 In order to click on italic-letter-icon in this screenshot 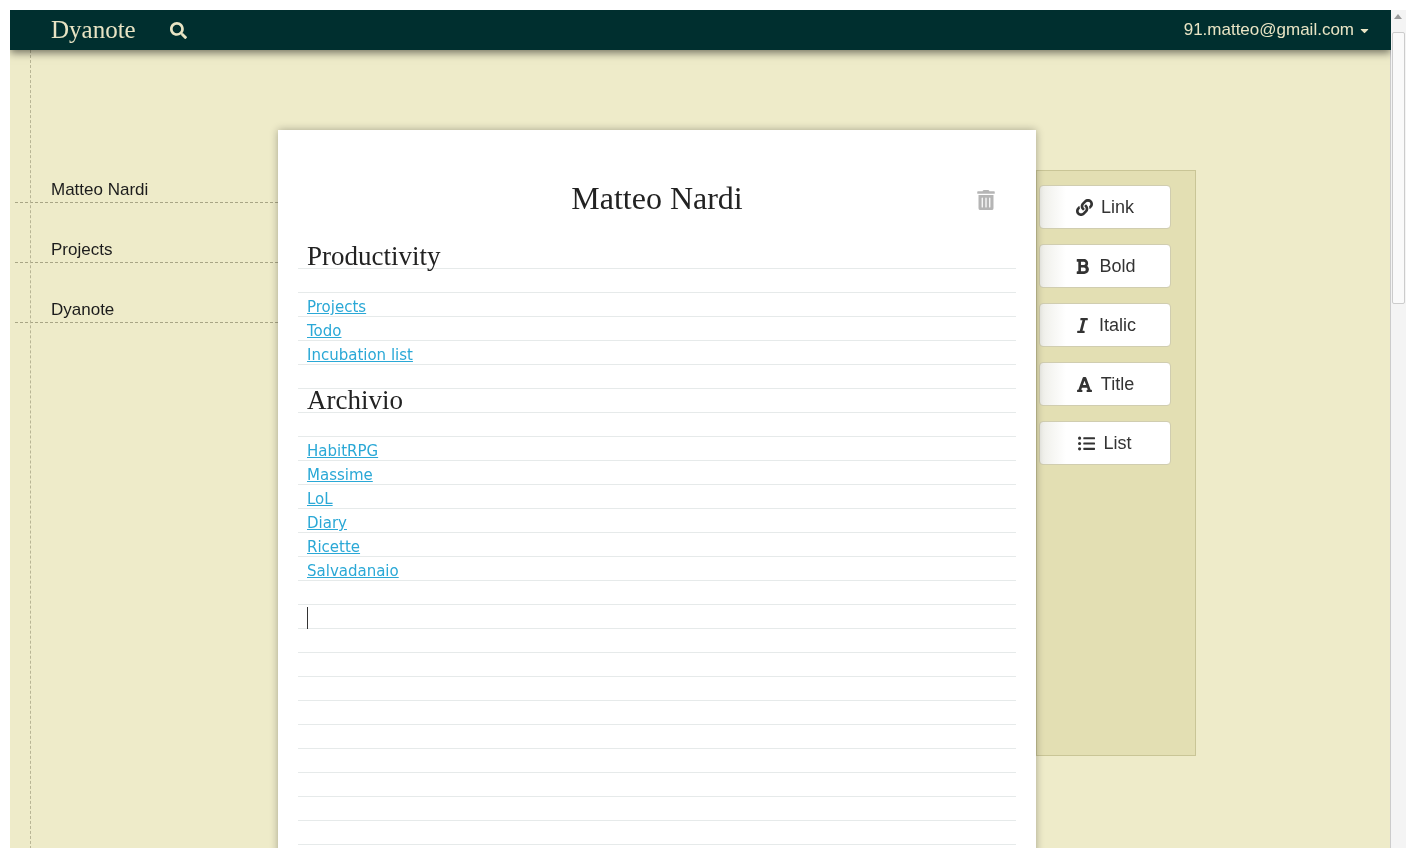, I will do `click(1082, 325)`.